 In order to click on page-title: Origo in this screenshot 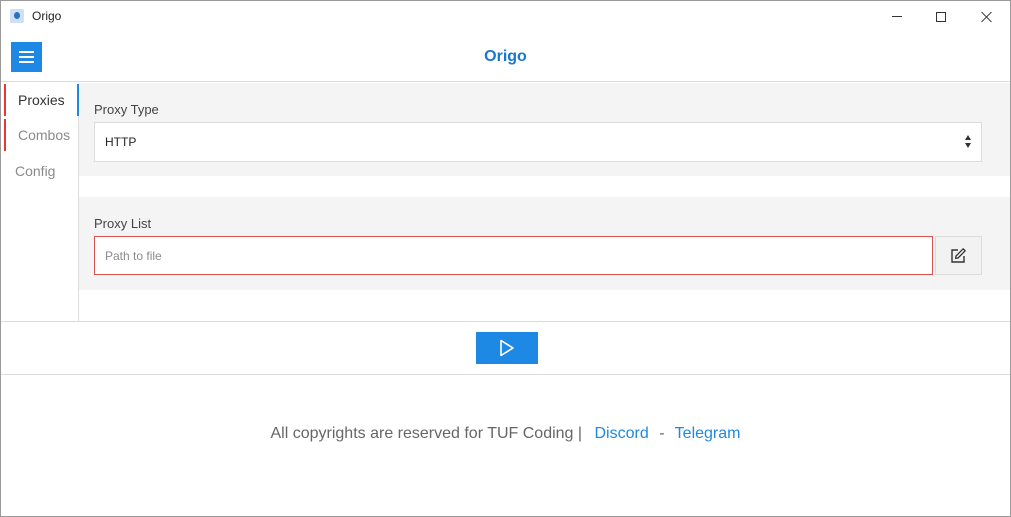, I will do `click(505, 56)`.